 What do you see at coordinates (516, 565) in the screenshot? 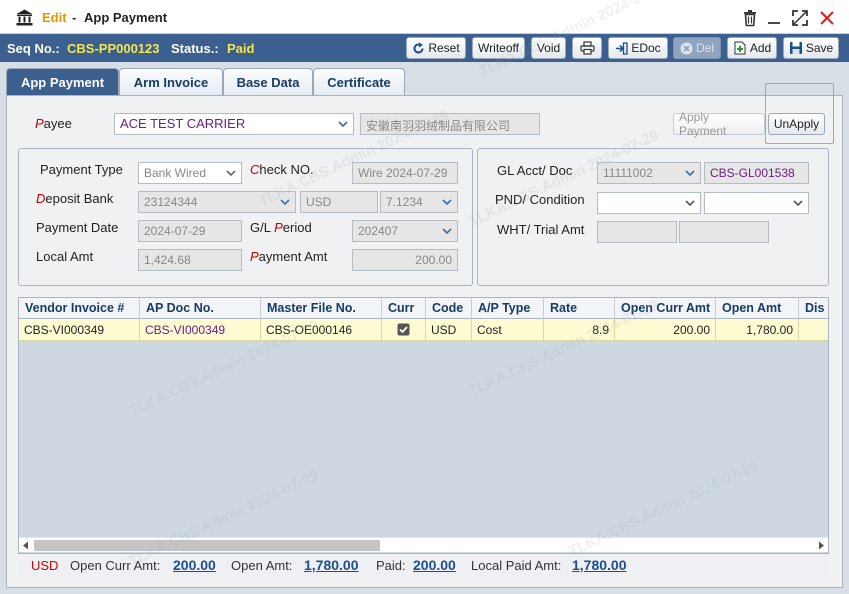
I see `local-paid-amt-label: Local Paid Amt:` at bounding box center [516, 565].